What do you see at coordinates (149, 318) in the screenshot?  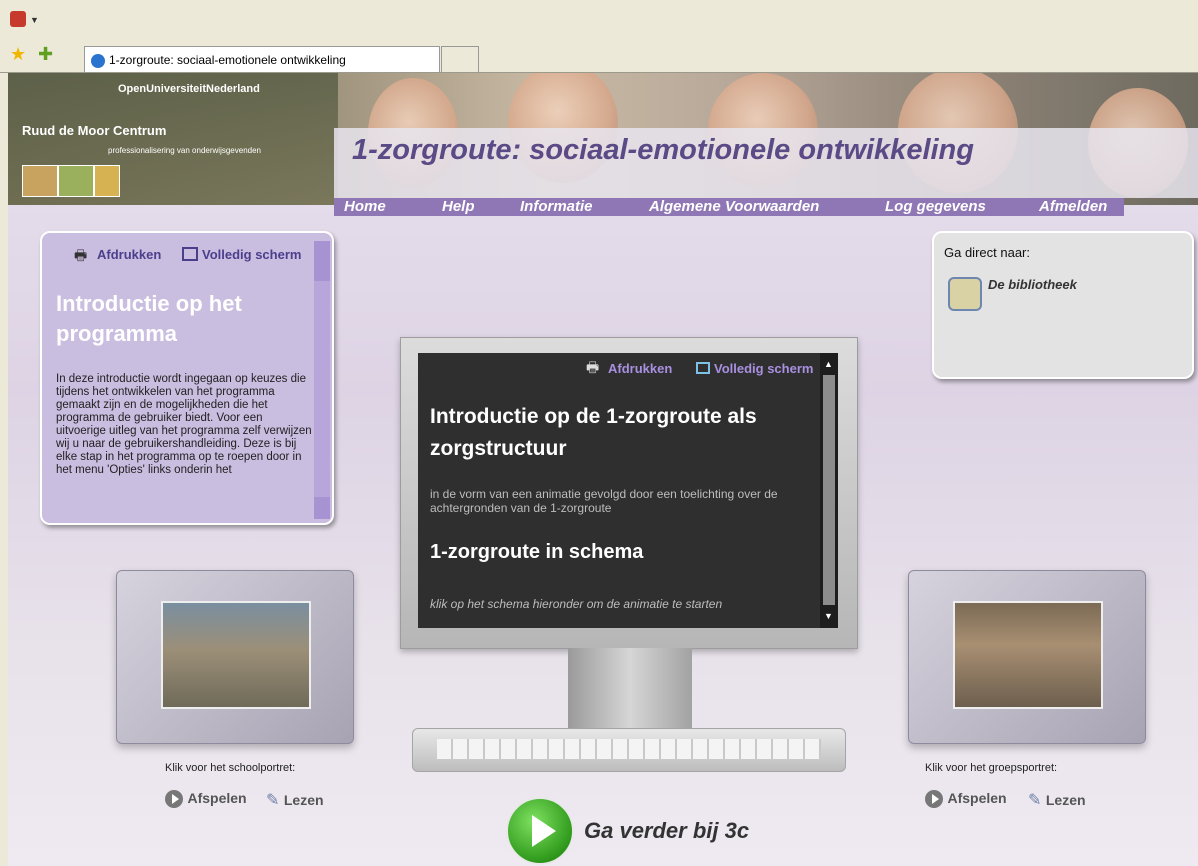 I see `panel-heading: Introductie op het programma` at bounding box center [149, 318].